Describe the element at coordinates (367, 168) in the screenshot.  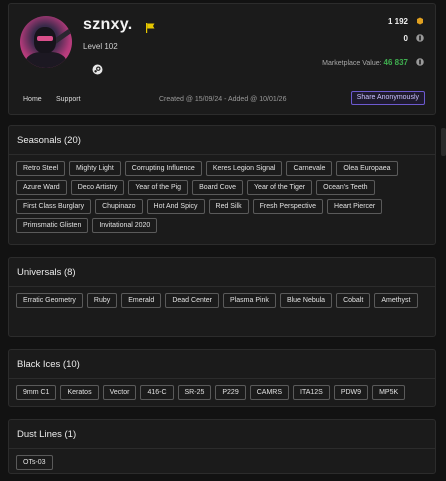
I see `skin-chip: Olea Europaea` at that location.